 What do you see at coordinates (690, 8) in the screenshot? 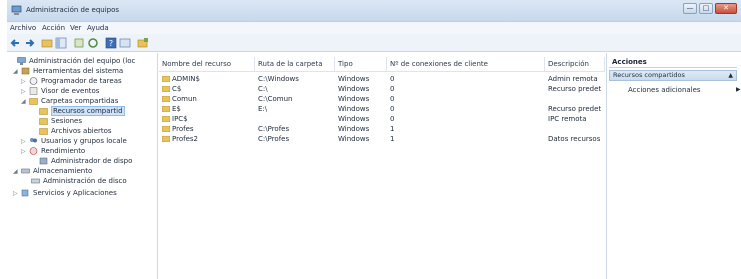
I see `minimize-button: —` at bounding box center [690, 8].